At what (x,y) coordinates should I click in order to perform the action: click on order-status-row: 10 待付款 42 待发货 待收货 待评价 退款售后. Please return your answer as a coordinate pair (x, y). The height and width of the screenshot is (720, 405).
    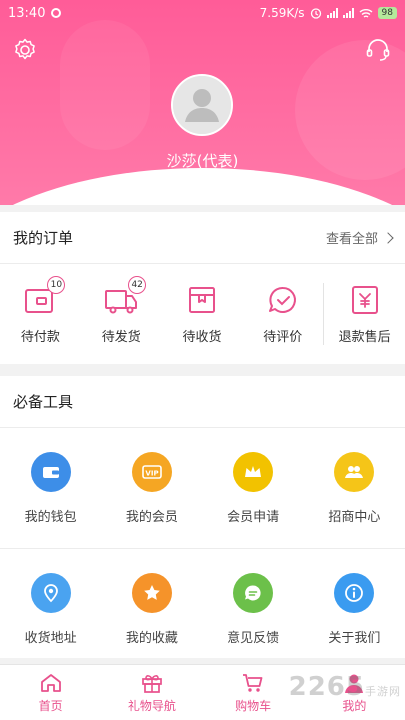
    Looking at the image, I should click on (202, 314).